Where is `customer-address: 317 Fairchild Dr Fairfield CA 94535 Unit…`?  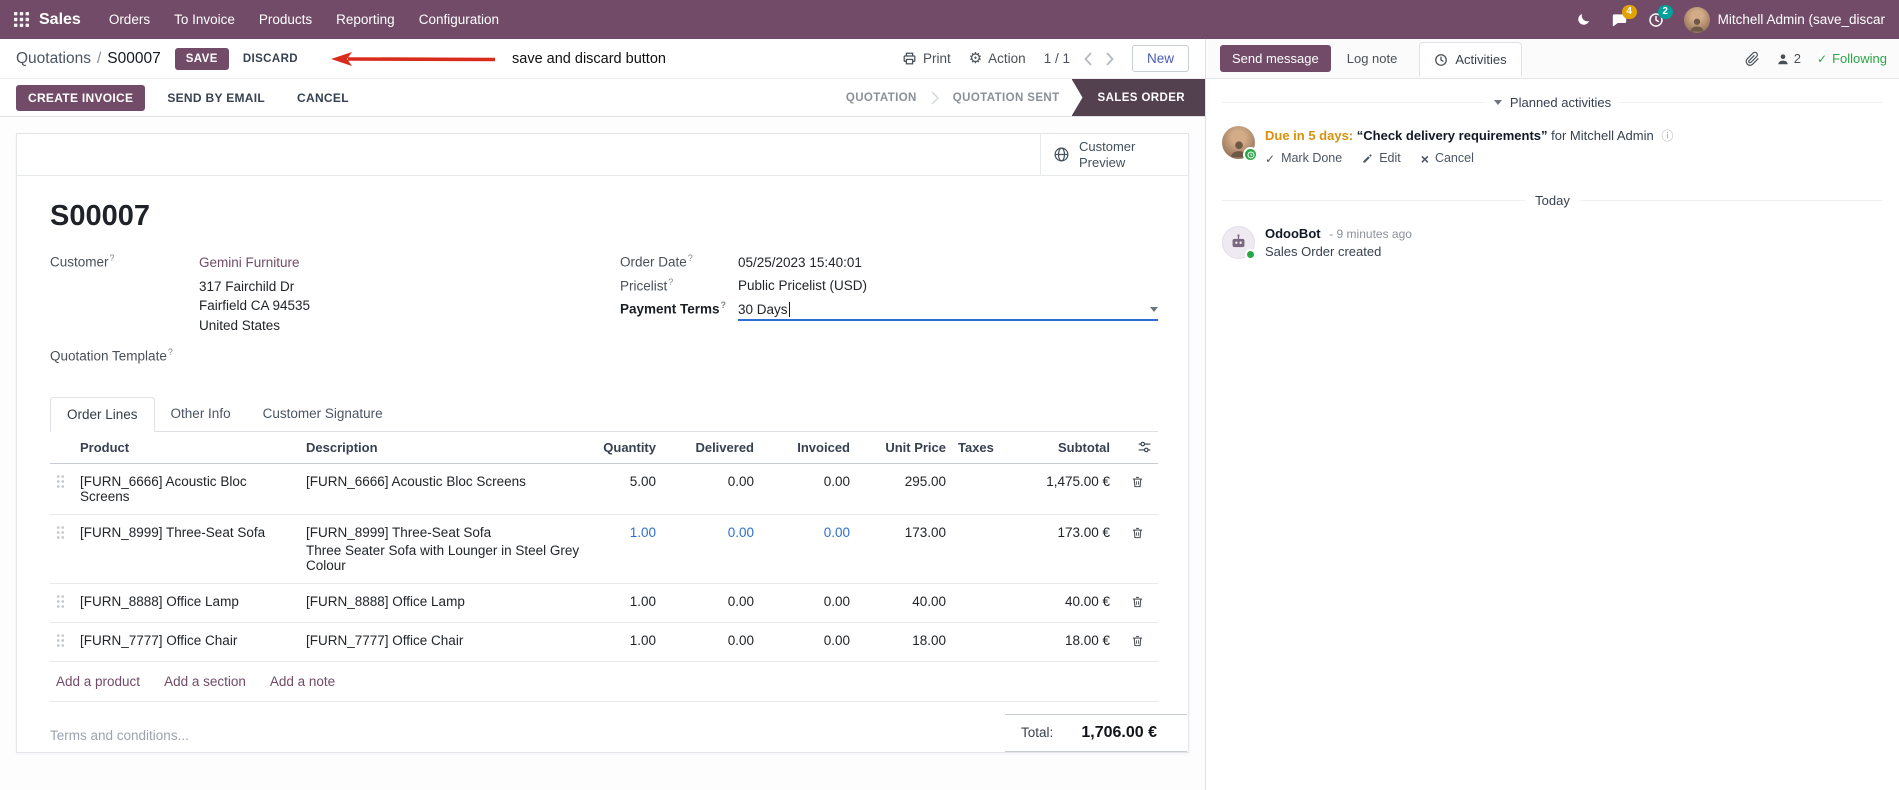 customer-address: 317 Fairchild Dr Fairfield CA 94535 Unit… is located at coordinates (409, 306).